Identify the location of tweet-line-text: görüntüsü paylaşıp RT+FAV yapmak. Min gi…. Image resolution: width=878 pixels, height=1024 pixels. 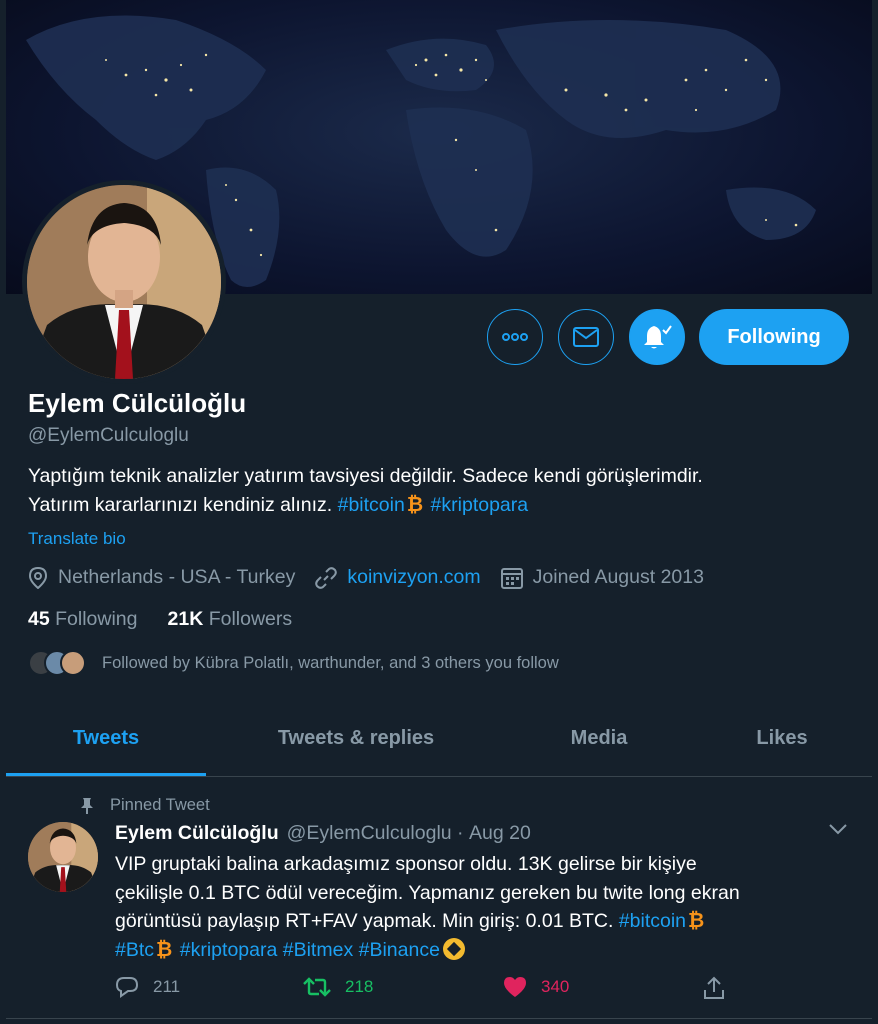
(364, 921).